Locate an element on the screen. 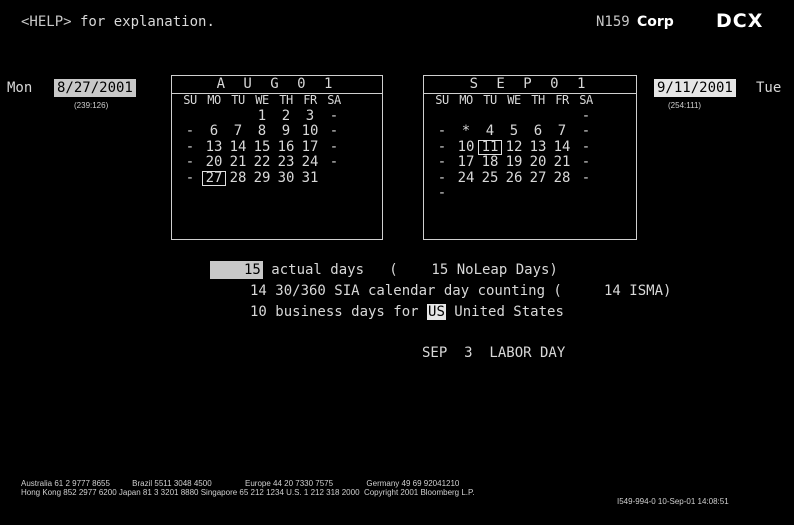 The height and width of the screenshot is (525, 794). calendar-day: 19 is located at coordinates (514, 162).